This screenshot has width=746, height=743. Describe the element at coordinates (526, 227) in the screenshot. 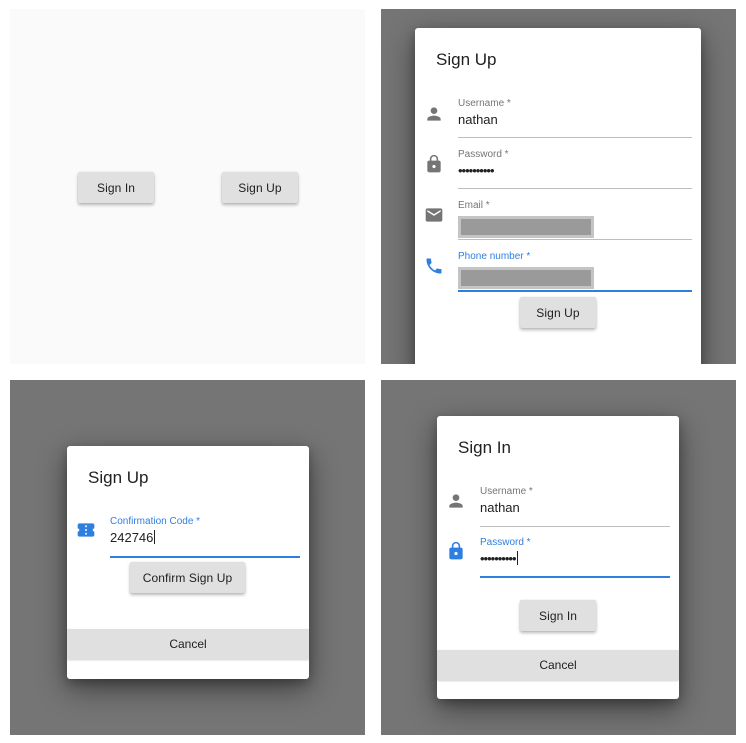

I see `email-value-redacted` at that location.